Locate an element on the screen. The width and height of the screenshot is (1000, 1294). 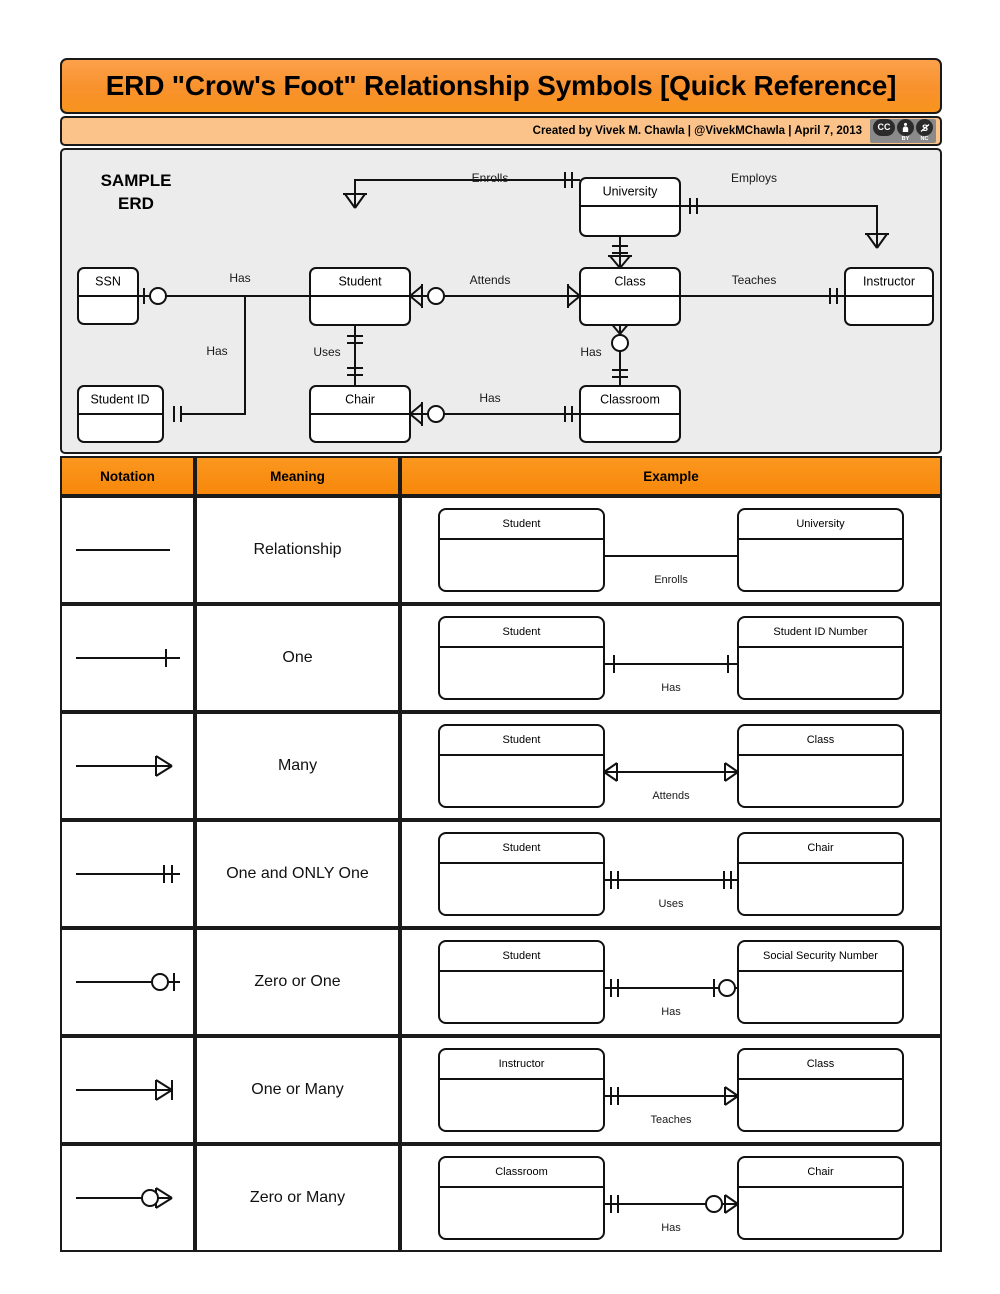
nc-mark-unit: S NC is located at coordinates (924, 130).